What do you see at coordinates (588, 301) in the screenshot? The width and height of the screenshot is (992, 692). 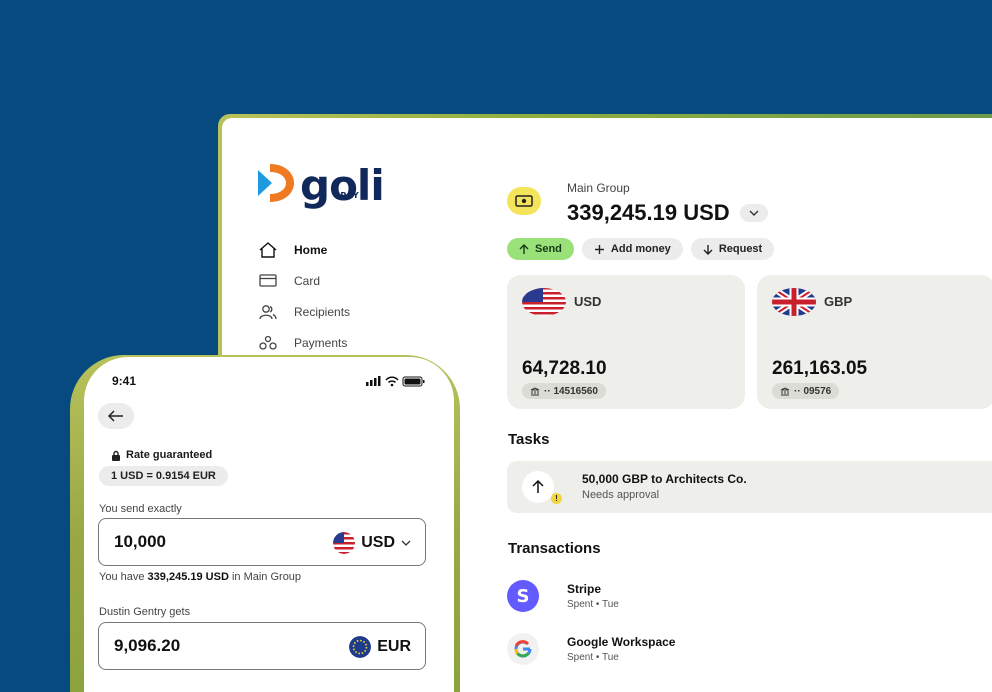 I see `account-currency: USD` at bounding box center [588, 301].